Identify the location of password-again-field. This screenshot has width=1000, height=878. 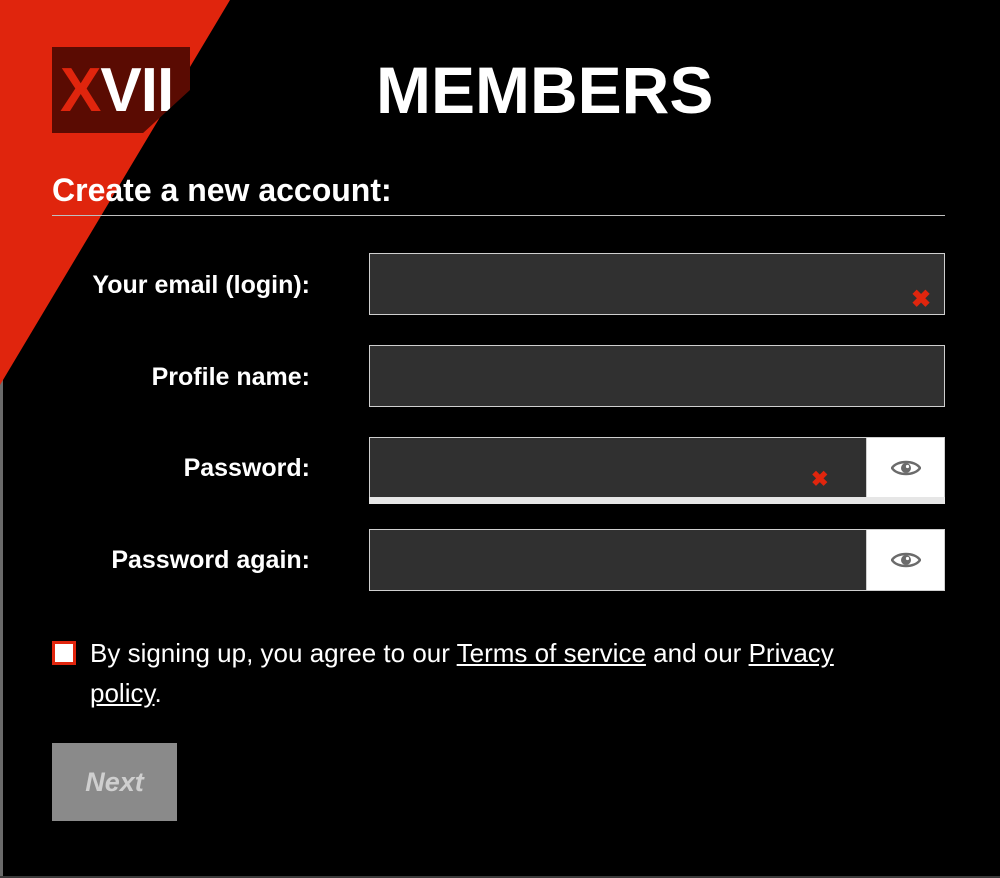
(617, 560).